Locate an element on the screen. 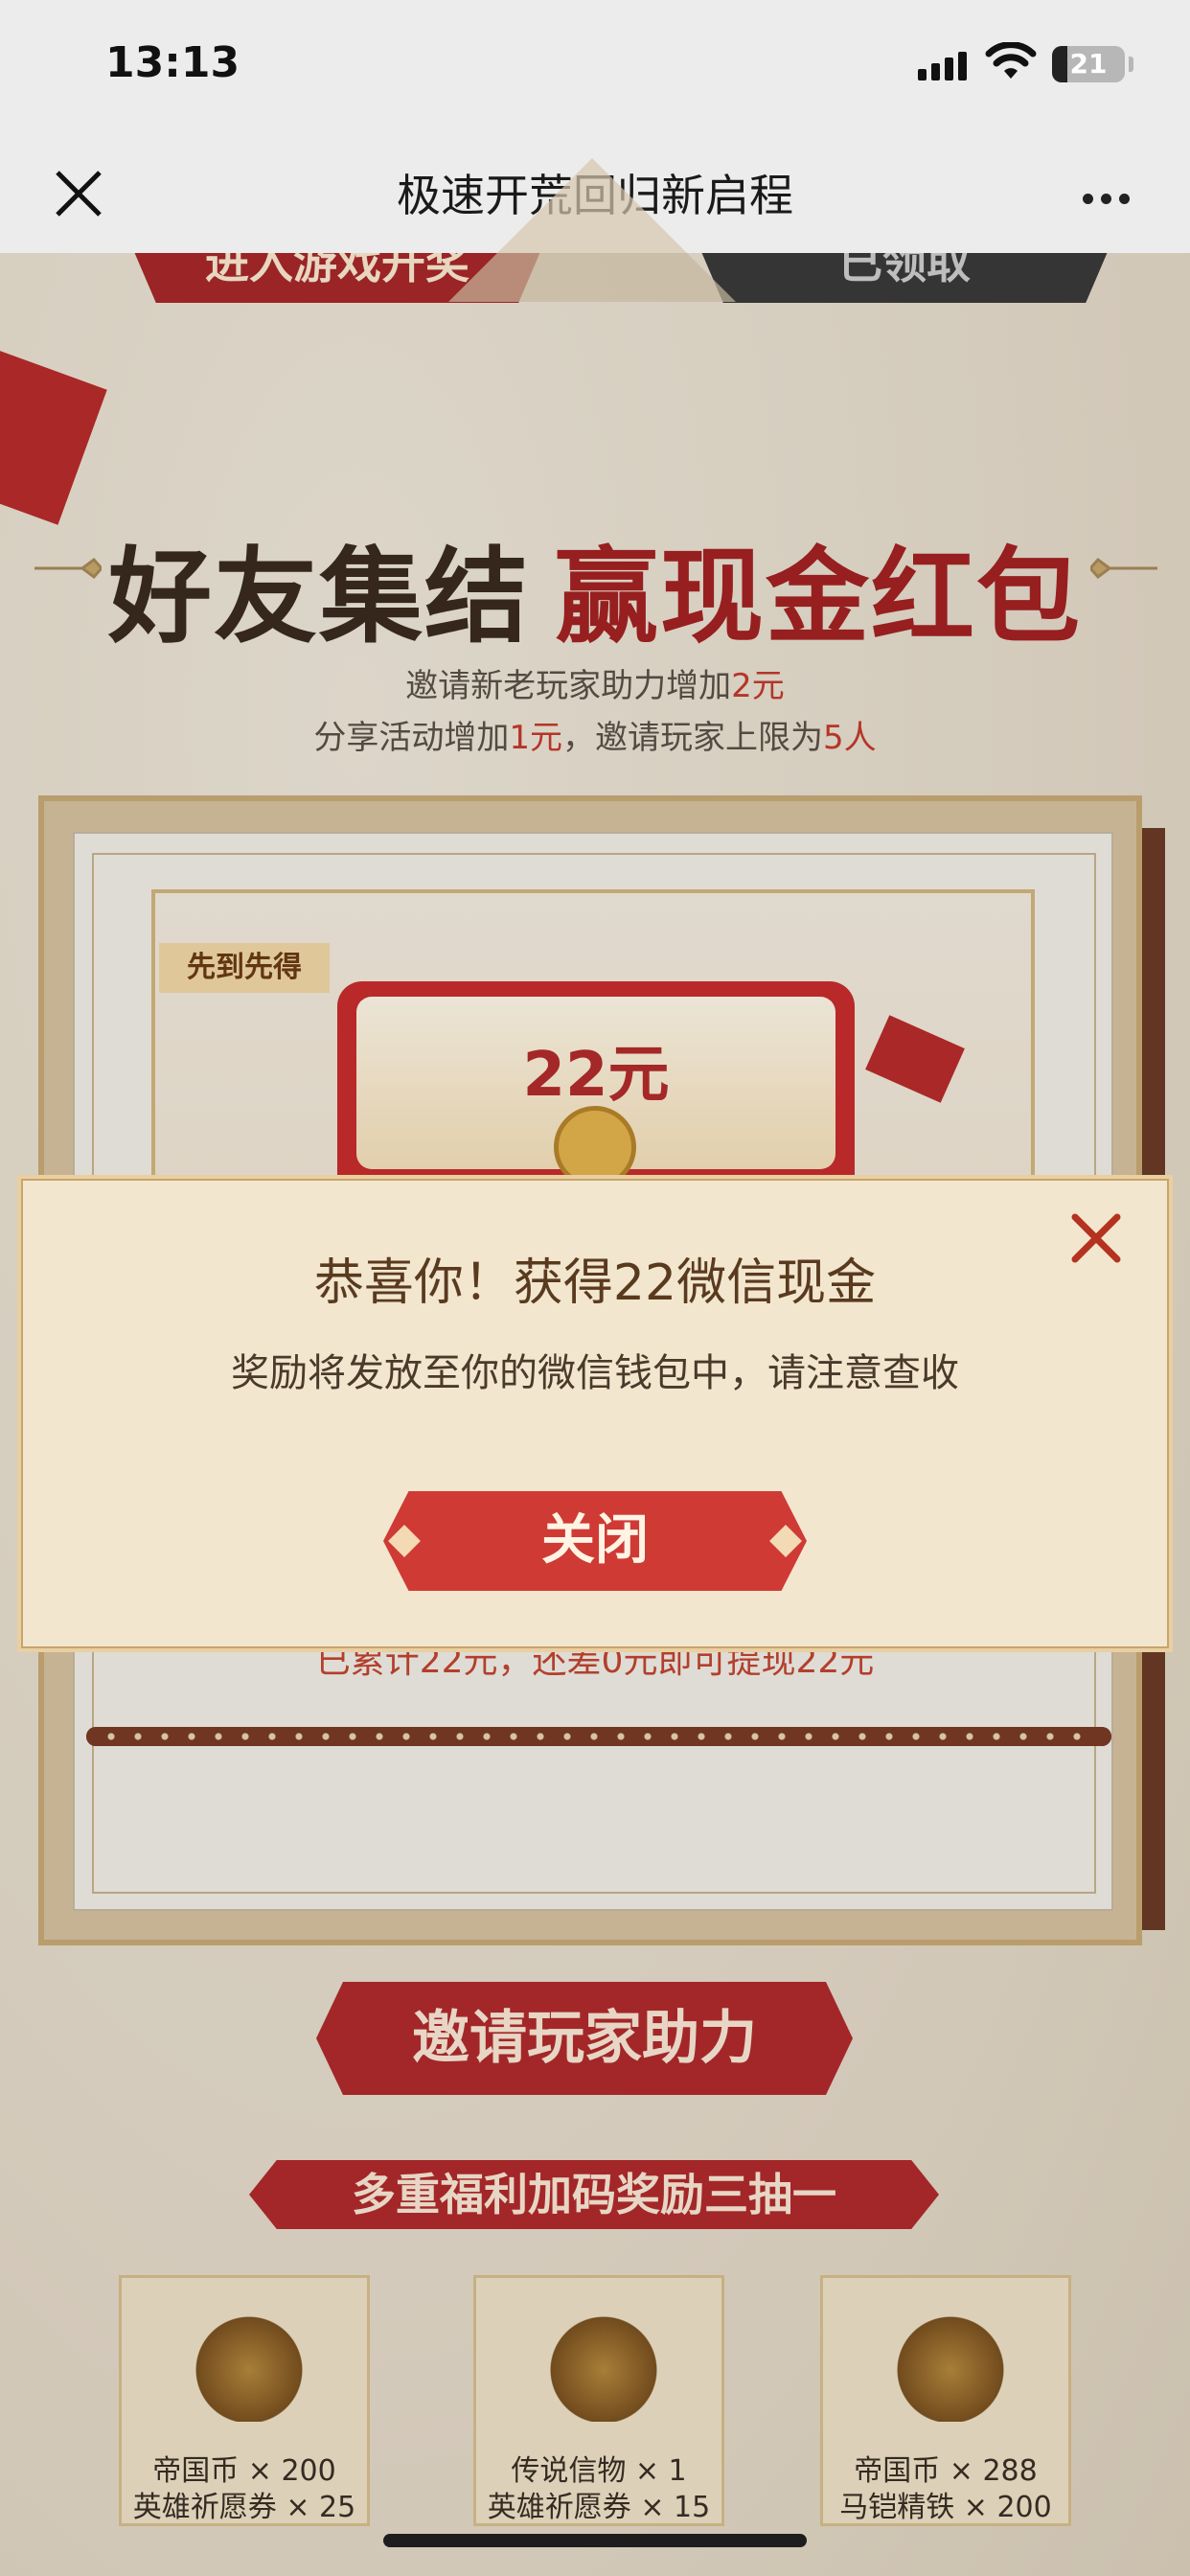 This screenshot has width=1190, height=2576. status-time: 13:13 is located at coordinates (172, 63).